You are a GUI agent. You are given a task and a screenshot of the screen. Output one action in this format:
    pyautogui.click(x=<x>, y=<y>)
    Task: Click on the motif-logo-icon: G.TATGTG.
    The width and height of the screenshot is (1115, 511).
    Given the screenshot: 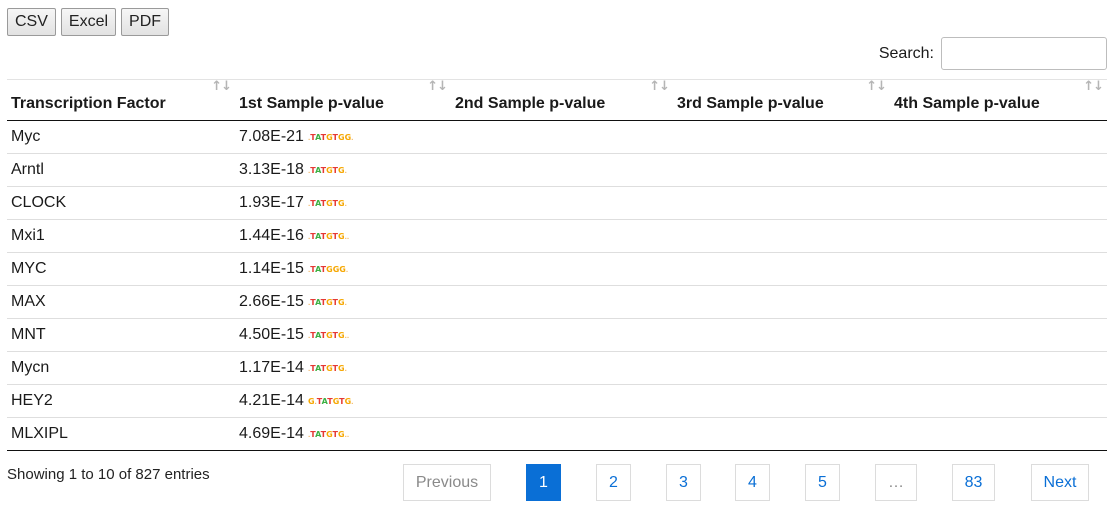 What is the action you would take?
    pyautogui.click(x=330, y=402)
    